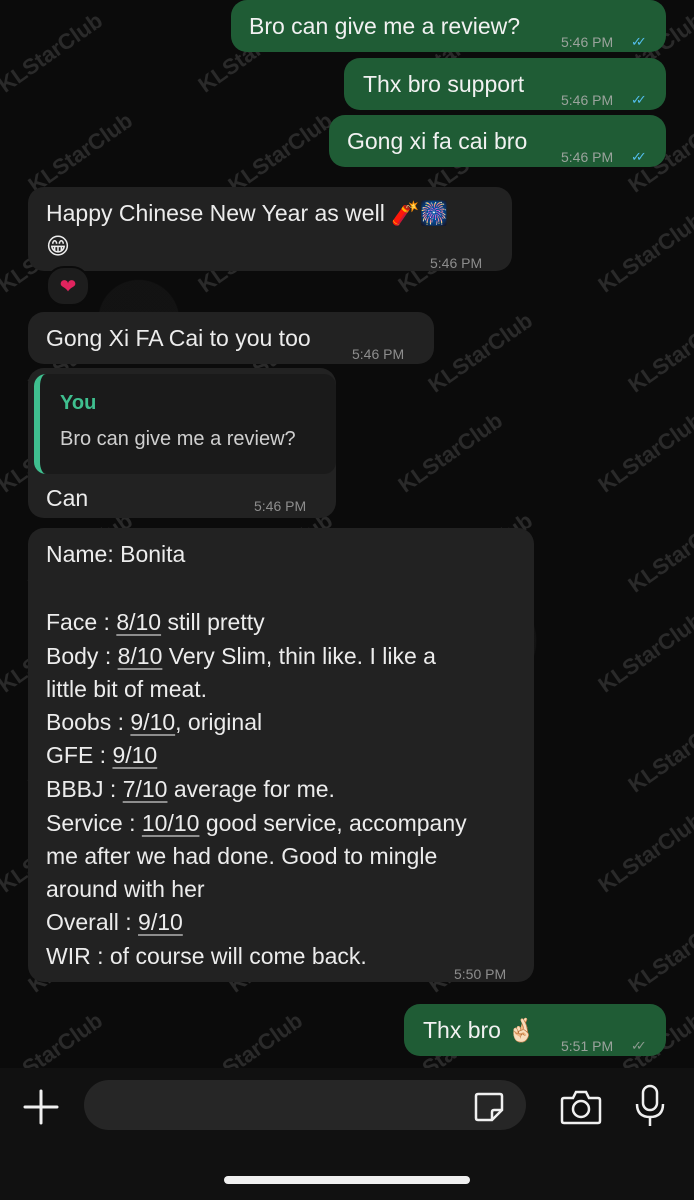  Describe the element at coordinates (299, 656) in the screenshot. I see `review-note: Very Slim, thin like. I like a` at that location.